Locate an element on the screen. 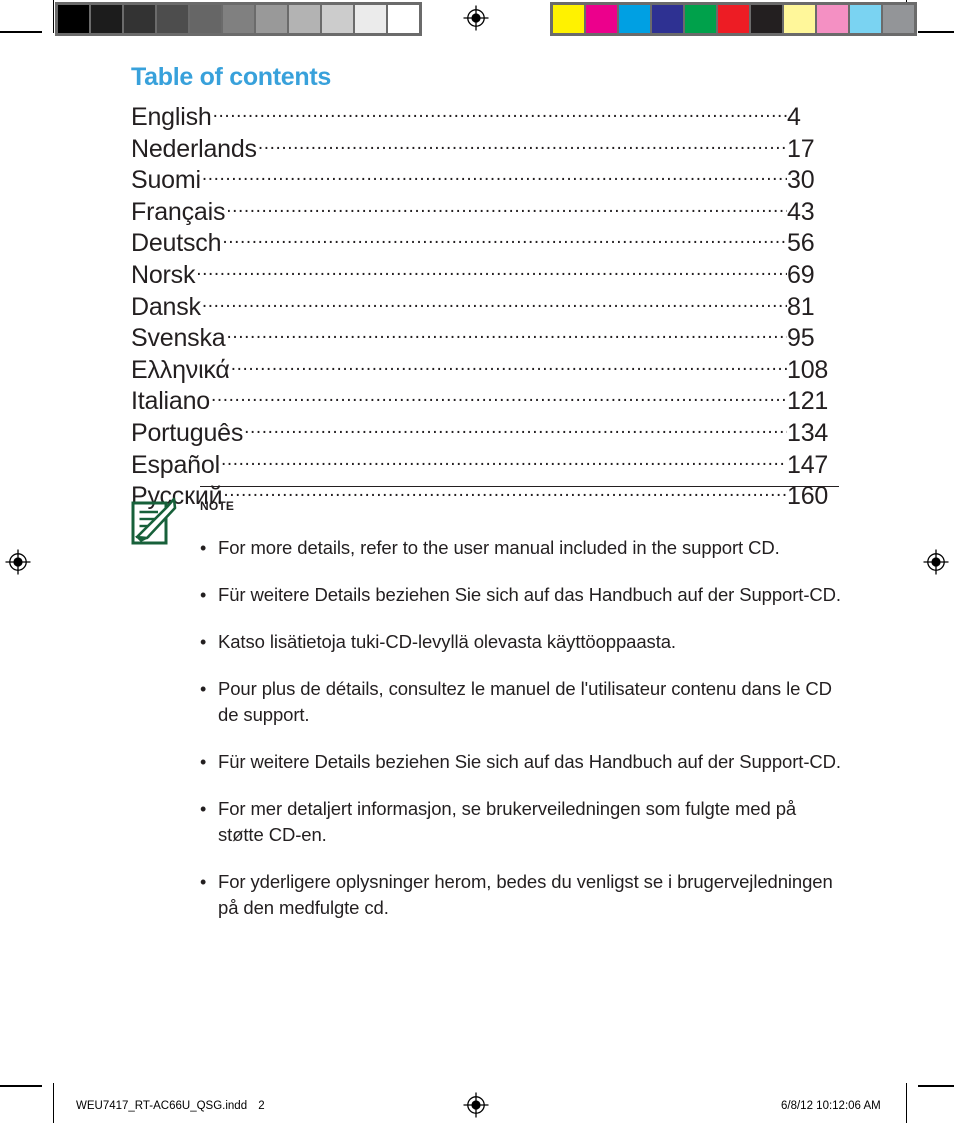 The width and height of the screenshot is (954, 1123). registration-target-icon-mid-left is located at coordinates (18, 562).